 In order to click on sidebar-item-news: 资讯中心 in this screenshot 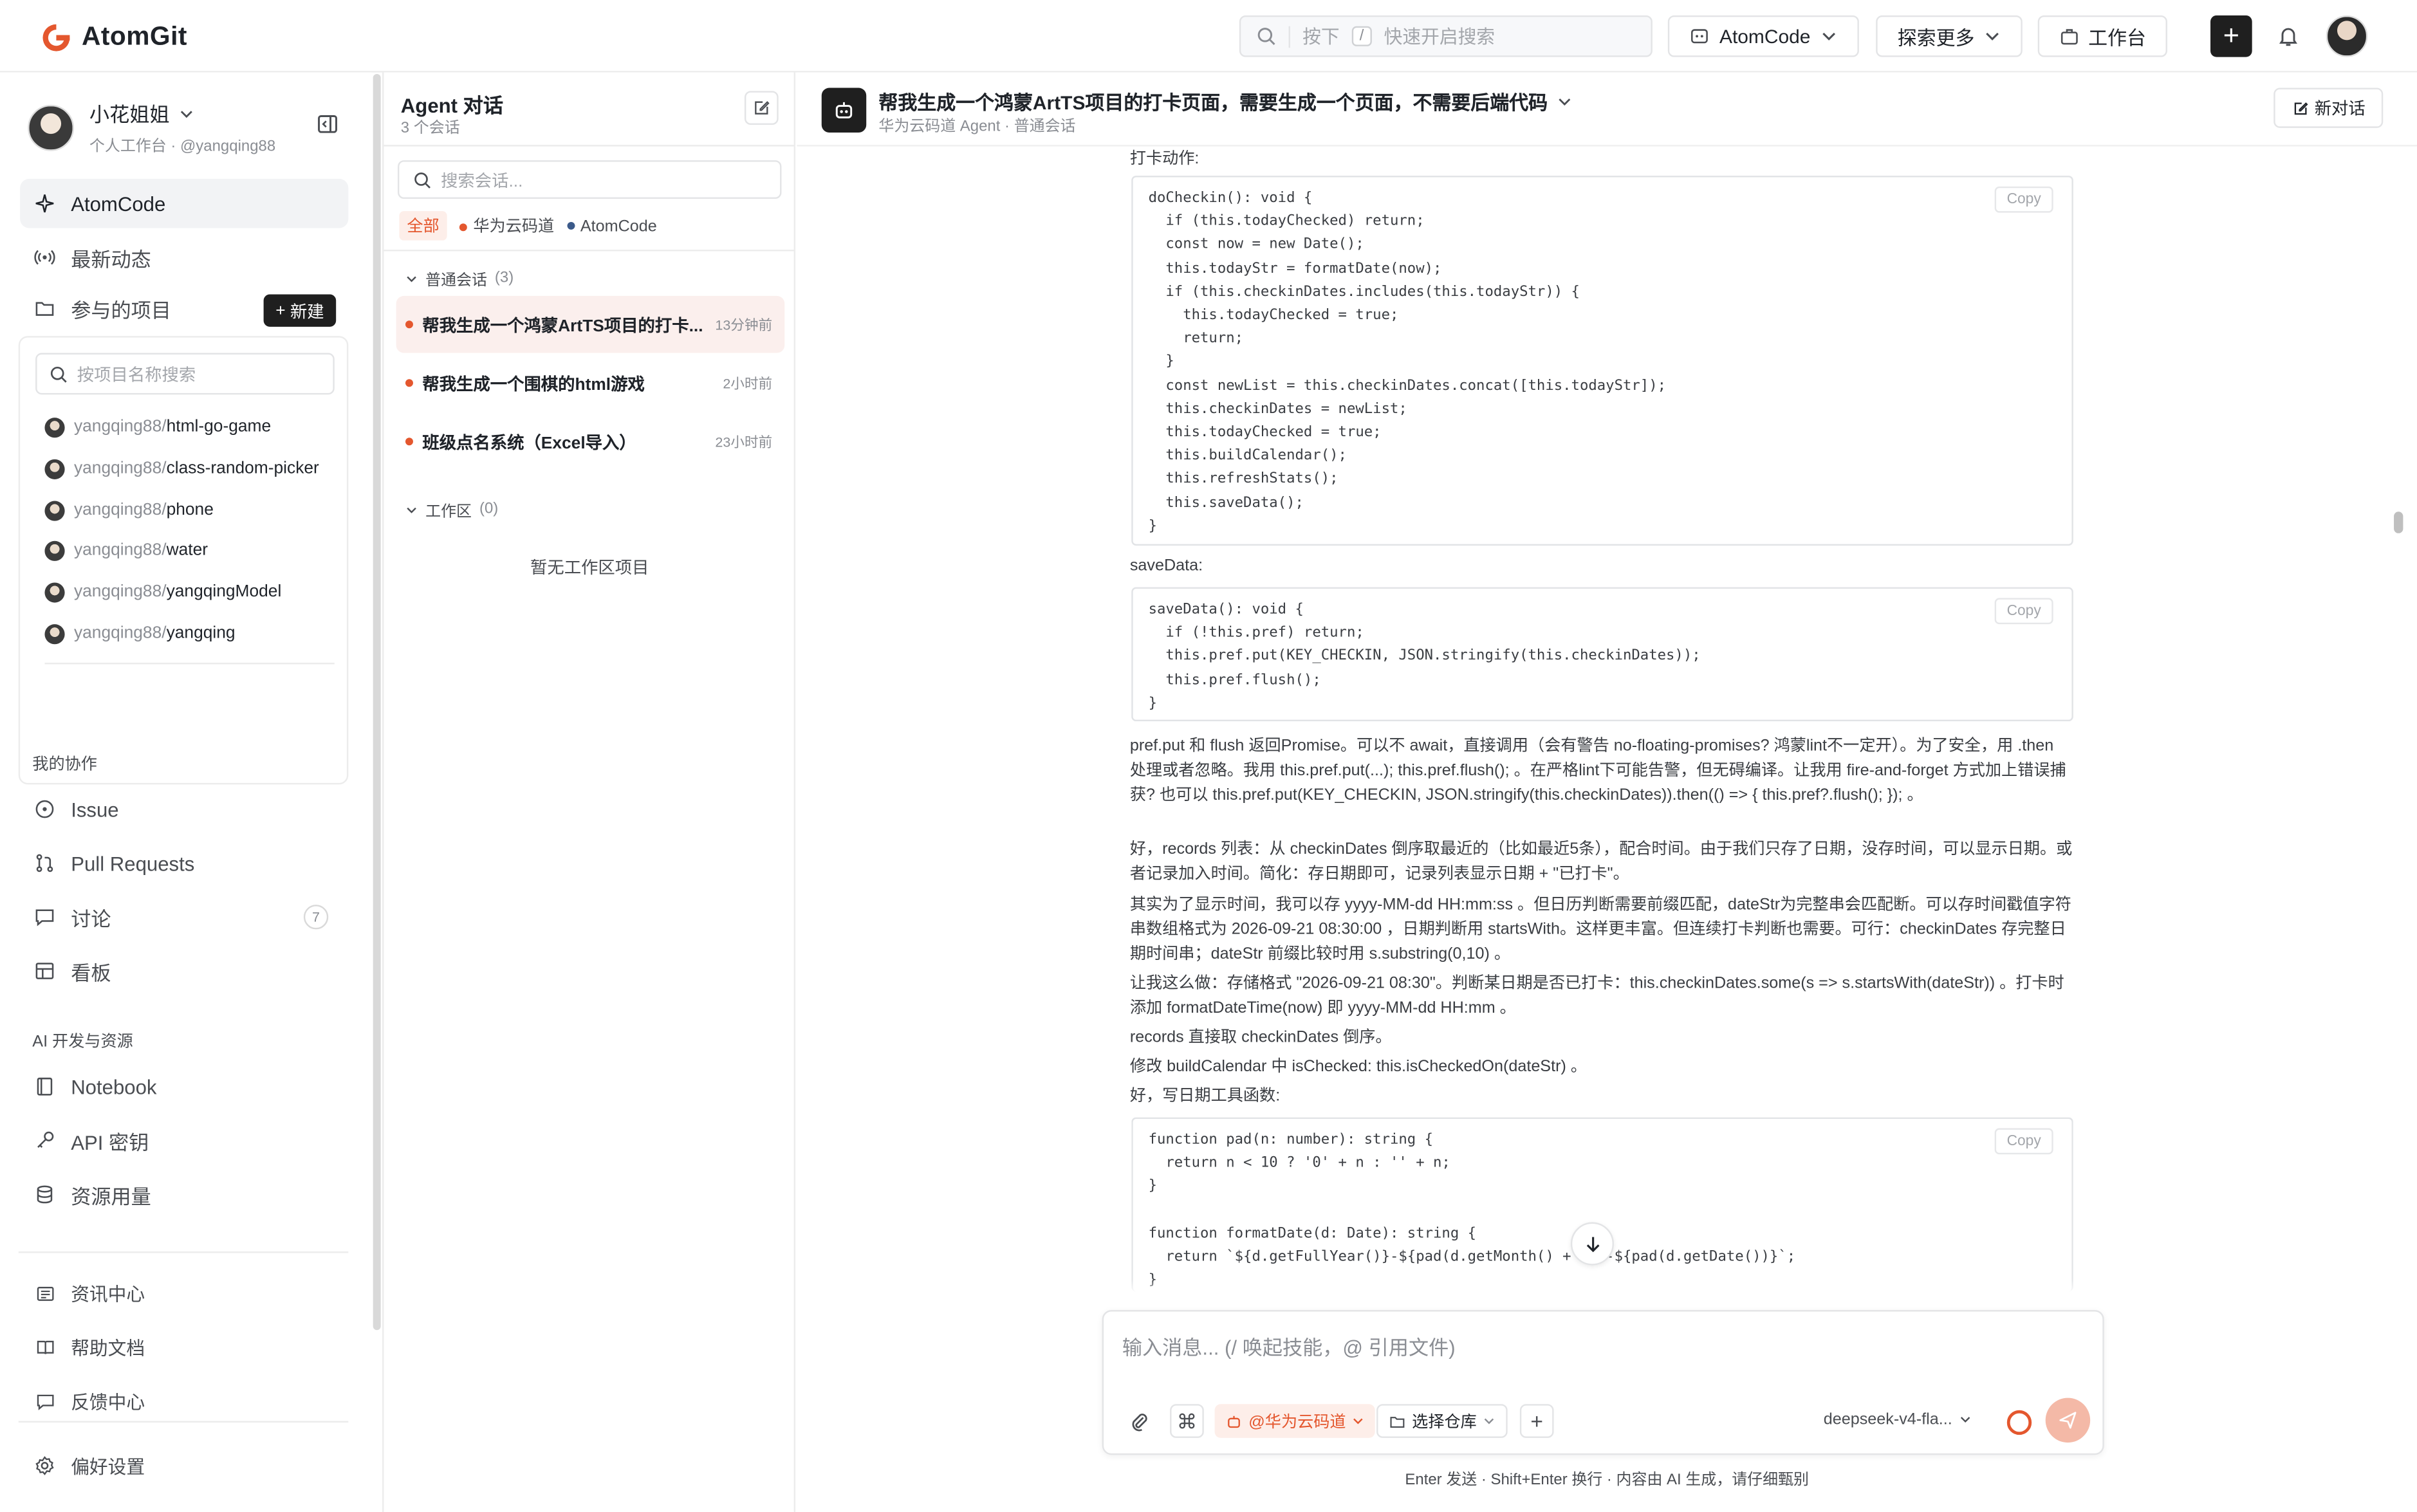, I will do `click(184, 1293)`.